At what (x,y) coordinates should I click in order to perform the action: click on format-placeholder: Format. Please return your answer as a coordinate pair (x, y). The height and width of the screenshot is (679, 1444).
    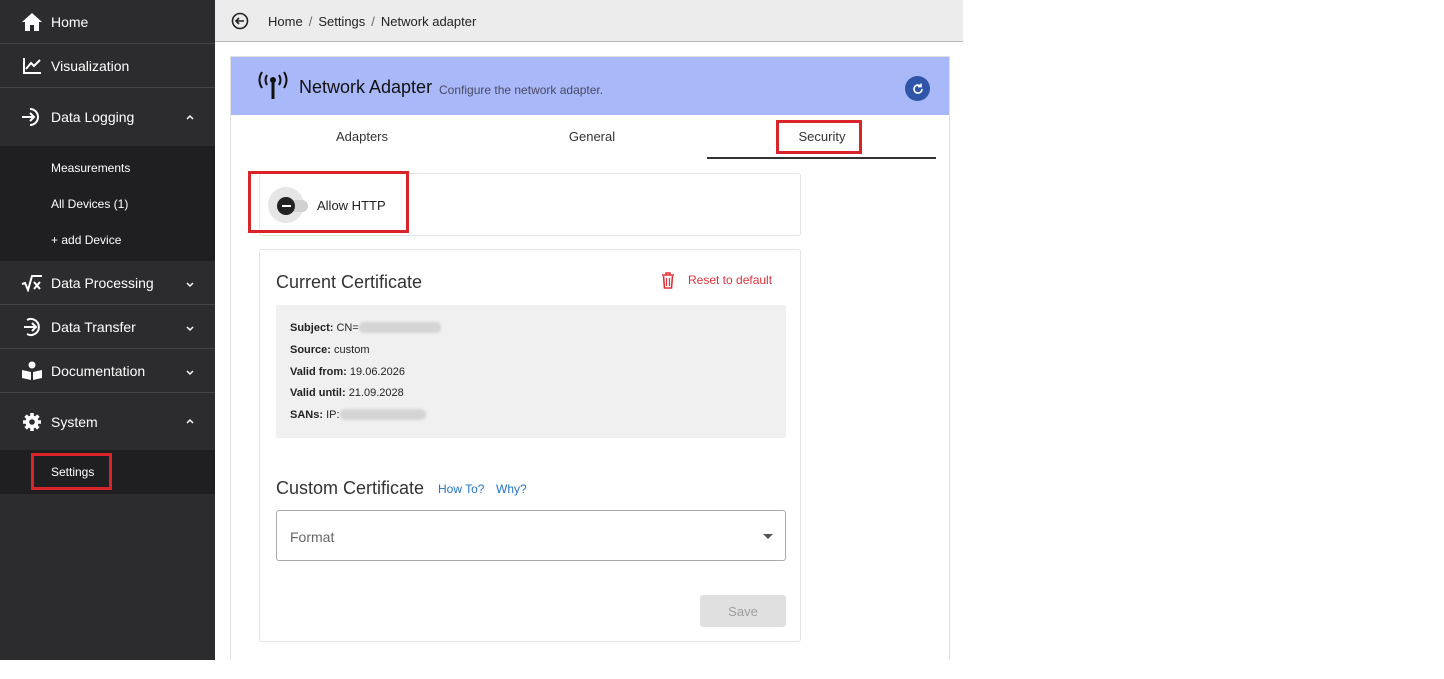
    Looking at the image, I should click on (312, 537).